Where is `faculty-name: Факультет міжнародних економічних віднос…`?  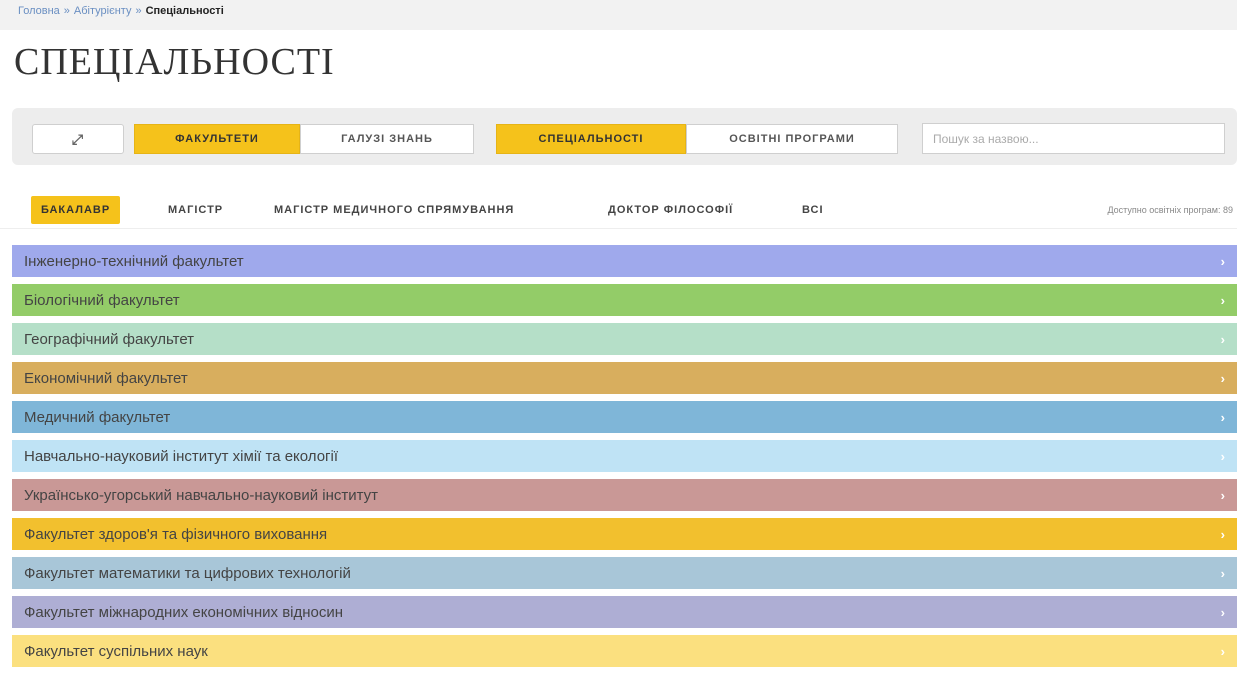 faculty-name: Факультет міжнародних економічних віднос… is located at coordinates (184, 612).